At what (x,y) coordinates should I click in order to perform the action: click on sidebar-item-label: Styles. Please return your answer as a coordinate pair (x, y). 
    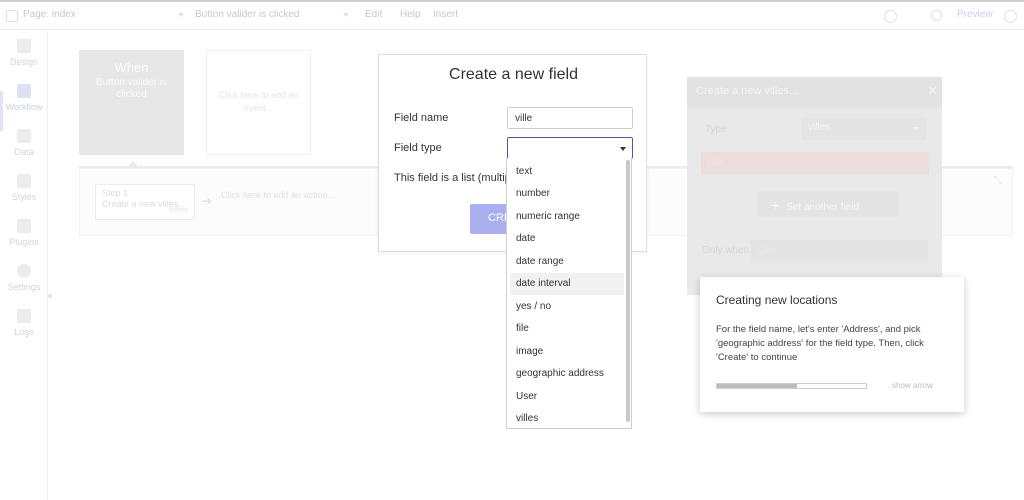
    Looking at the image, I should click on (24, 197).